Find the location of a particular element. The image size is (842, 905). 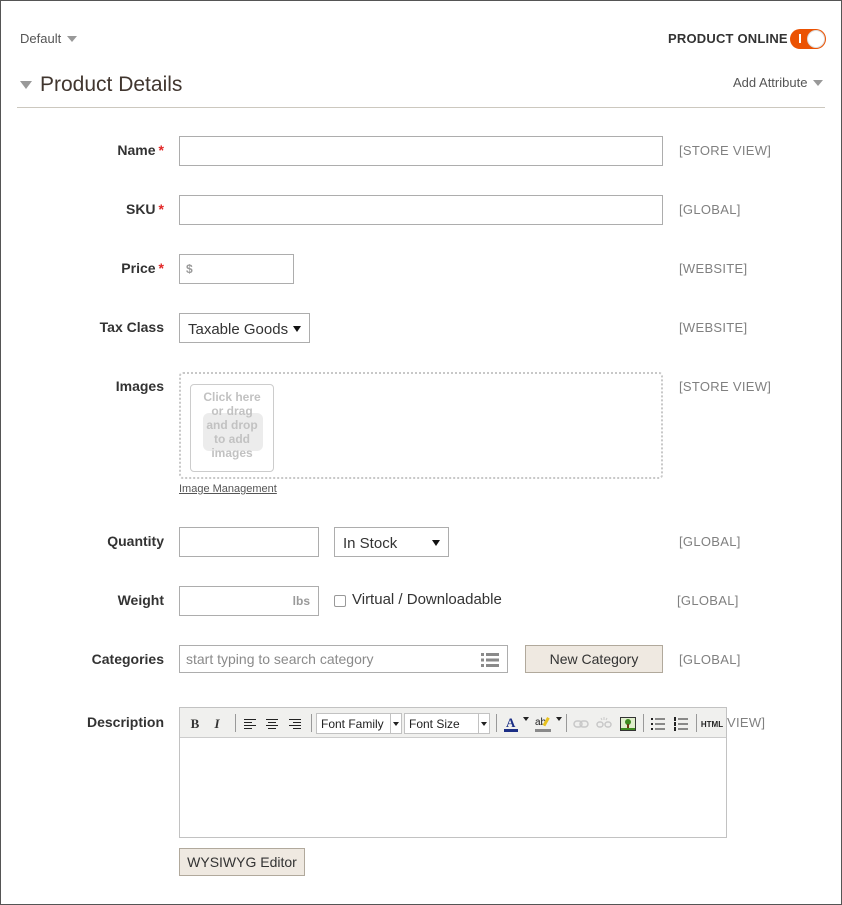

add-attribute-label: Add Attribute is located at coordinates (770, 82).